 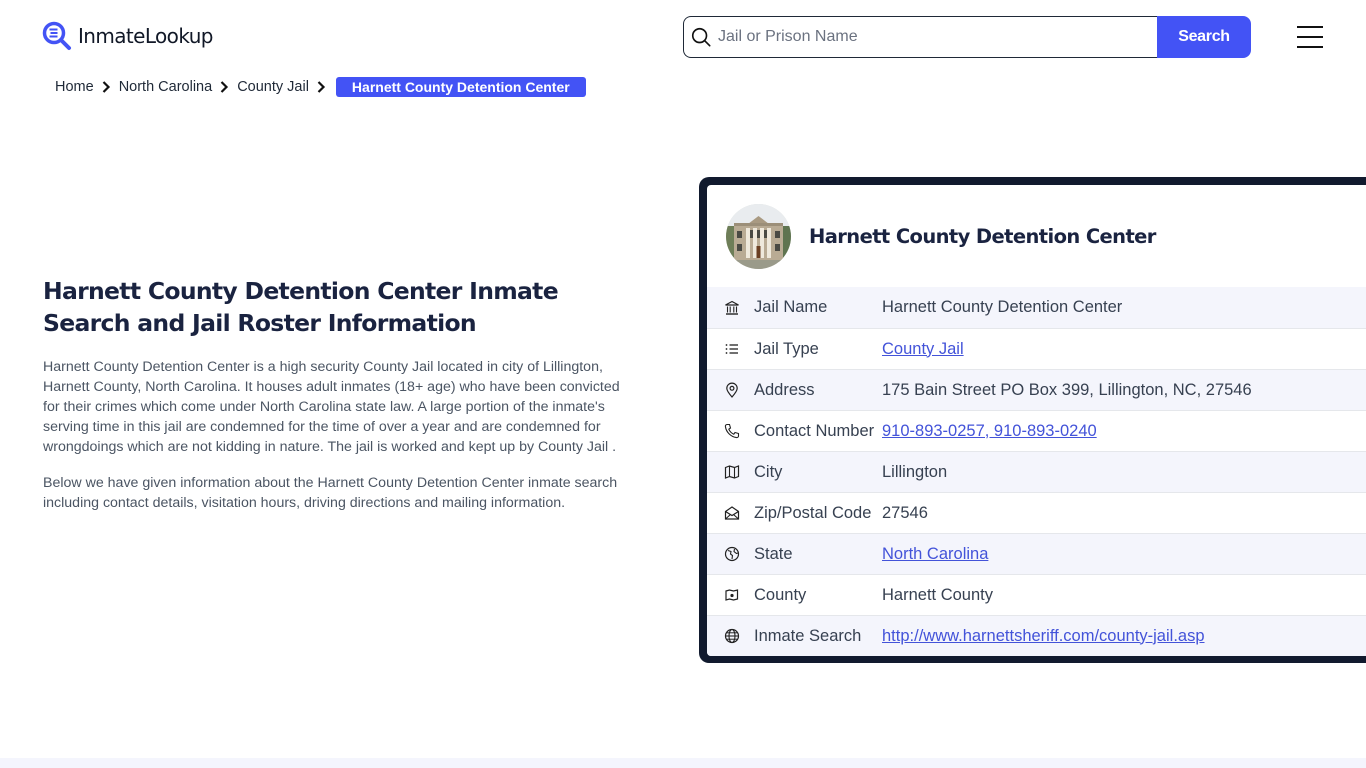 I want to click on logo-magnifier-icon, so click(x=56, y=35).